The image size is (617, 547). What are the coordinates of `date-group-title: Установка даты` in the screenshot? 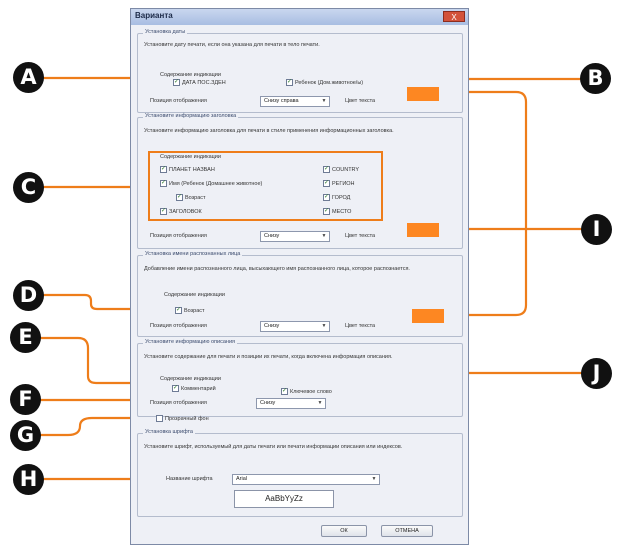 It's located at (165, 32).